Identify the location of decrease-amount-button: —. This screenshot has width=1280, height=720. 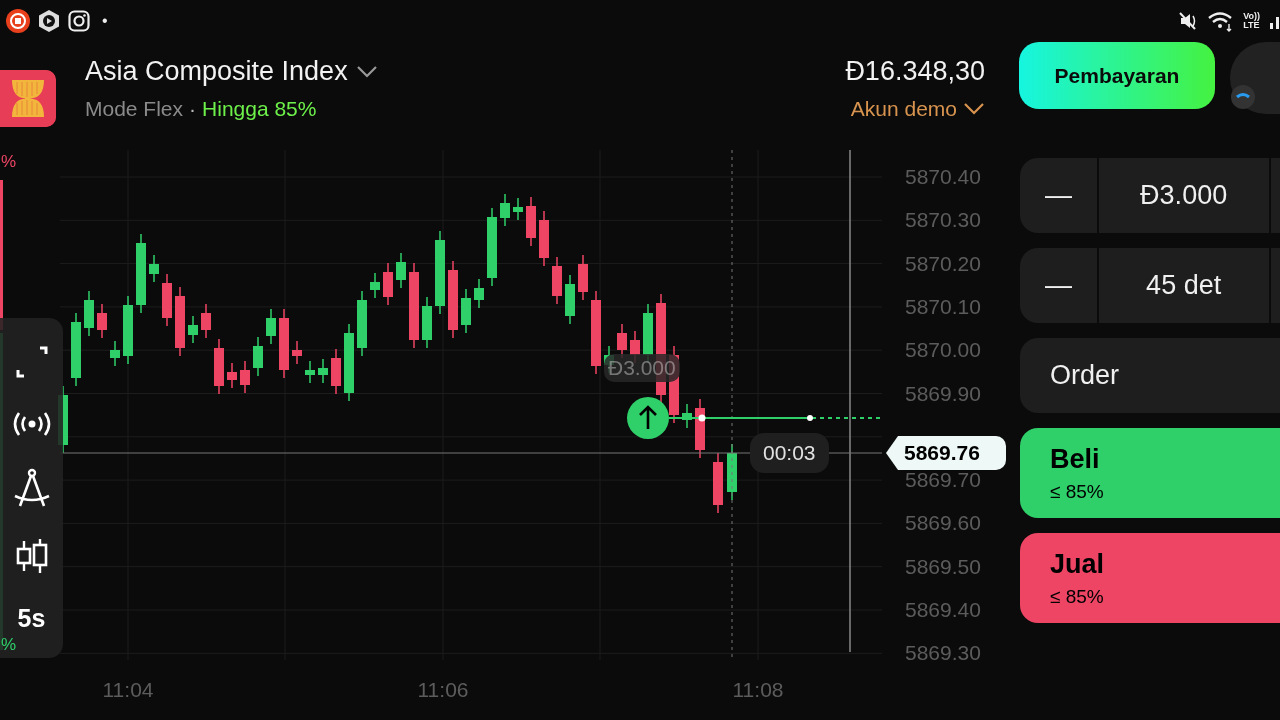
(1058, 195).